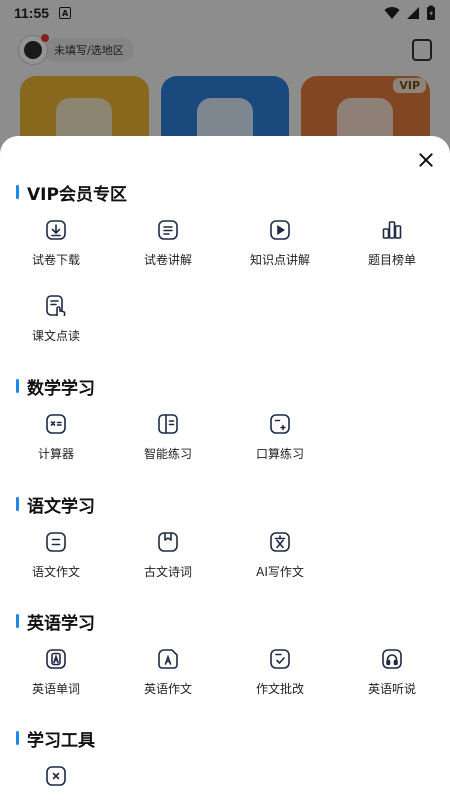 This screenshot has height=800, width=450. What do you see at coordinates (56, 542) in the screenshot?
I see `essay-icon` at bounding box center [56, 542].